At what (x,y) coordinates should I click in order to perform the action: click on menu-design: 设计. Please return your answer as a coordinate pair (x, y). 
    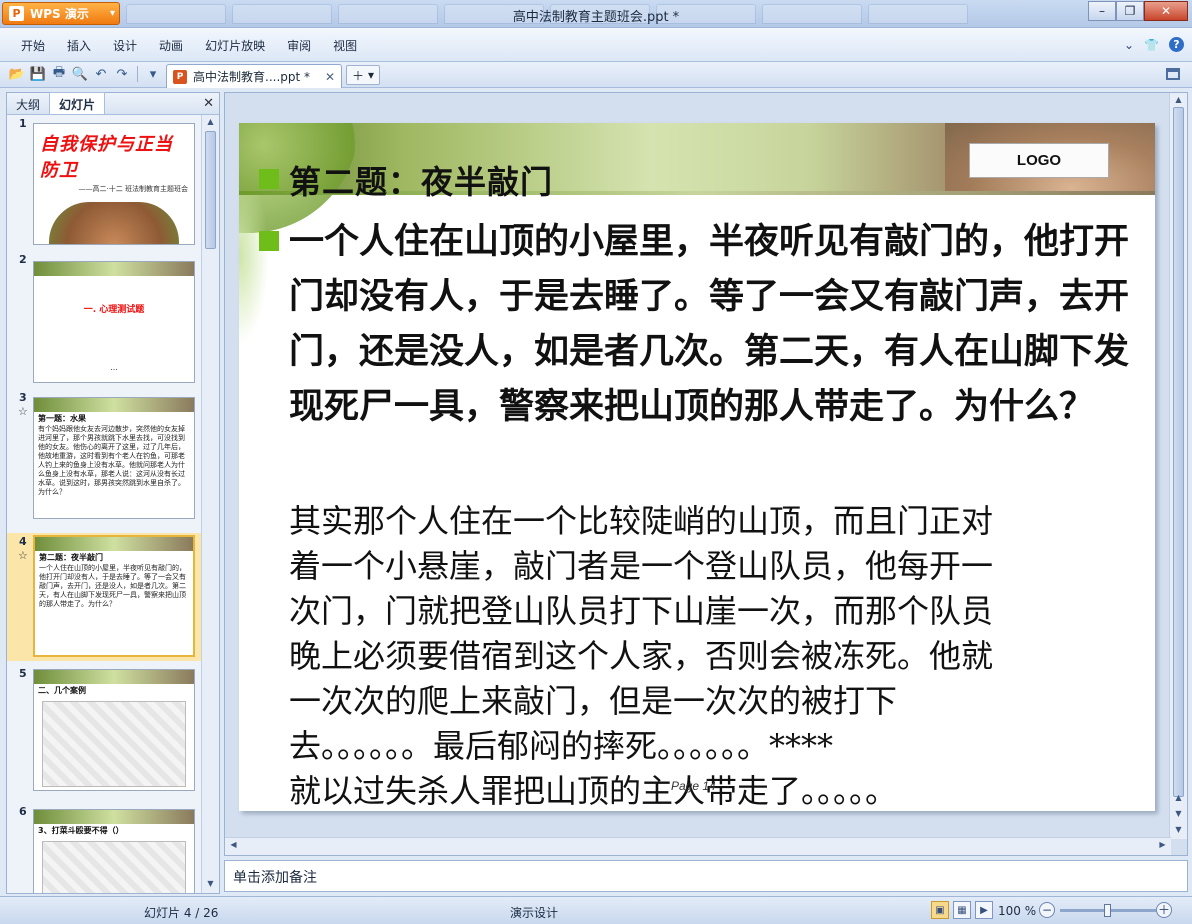
    Looking at the image, I should click on (125, 45).